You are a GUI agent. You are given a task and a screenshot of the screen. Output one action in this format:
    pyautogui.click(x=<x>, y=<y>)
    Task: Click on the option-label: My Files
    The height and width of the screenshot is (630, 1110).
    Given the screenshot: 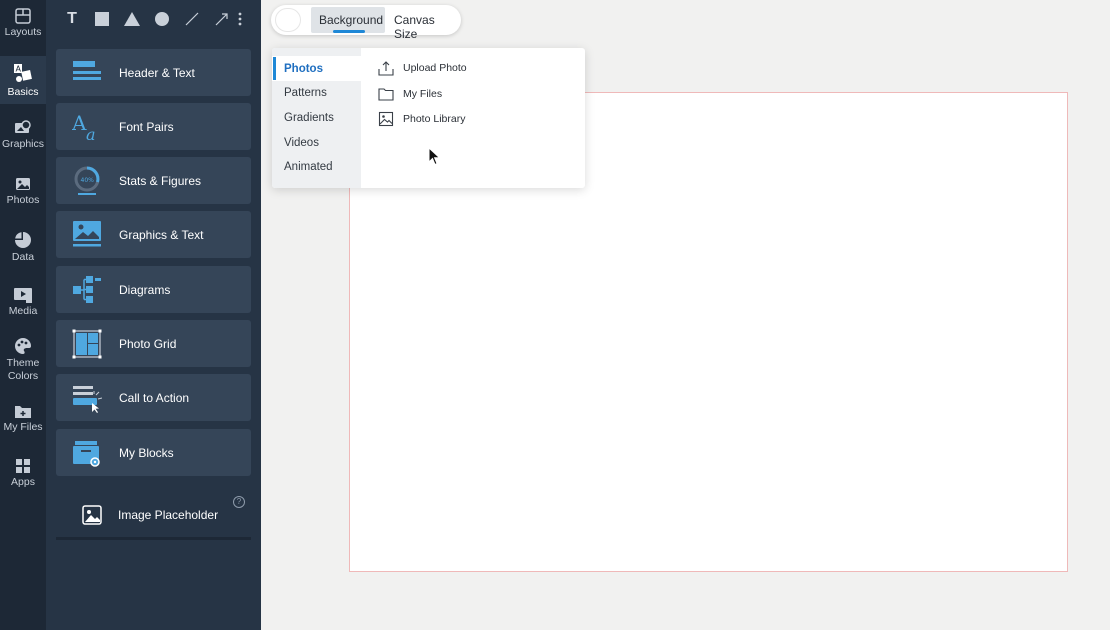 What is the action you would take?
    pyautogui.click(x=423, y=94)
    